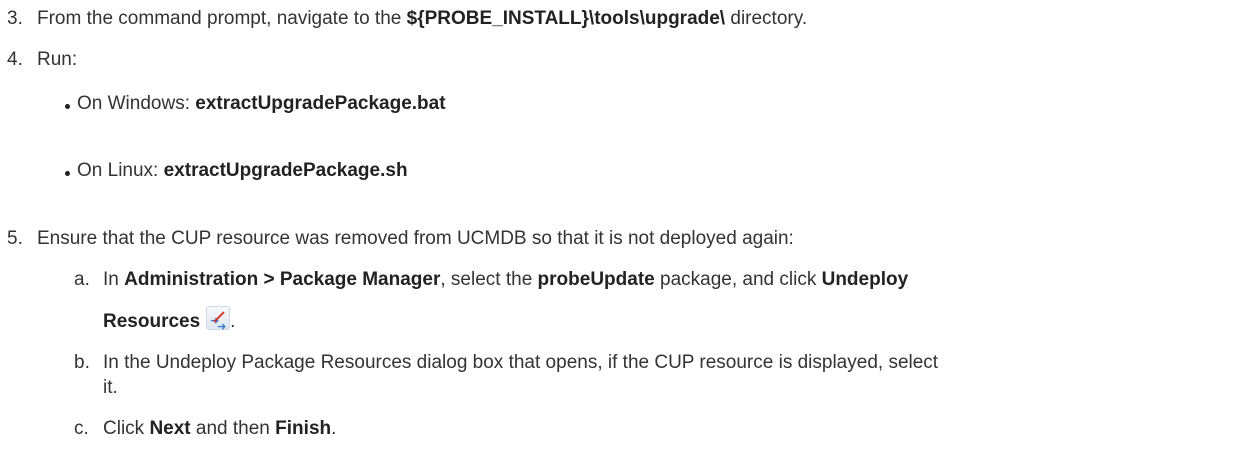 This screenshot has height=463, width=1245. Describe the element at coordinates (15, 18) in the screenshot. I see `step-number: 3.` at that location.